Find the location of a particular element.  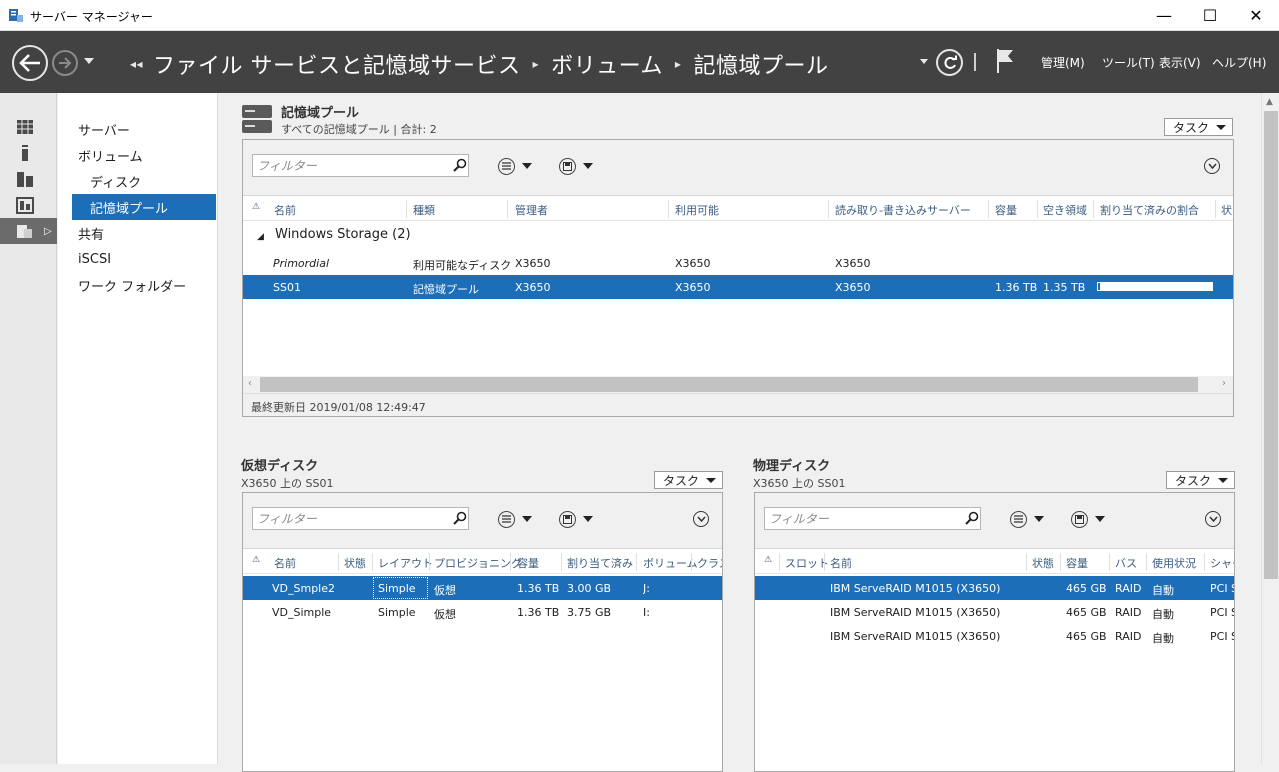

col-chassis: シャー is located at coordinates (1222, 563).